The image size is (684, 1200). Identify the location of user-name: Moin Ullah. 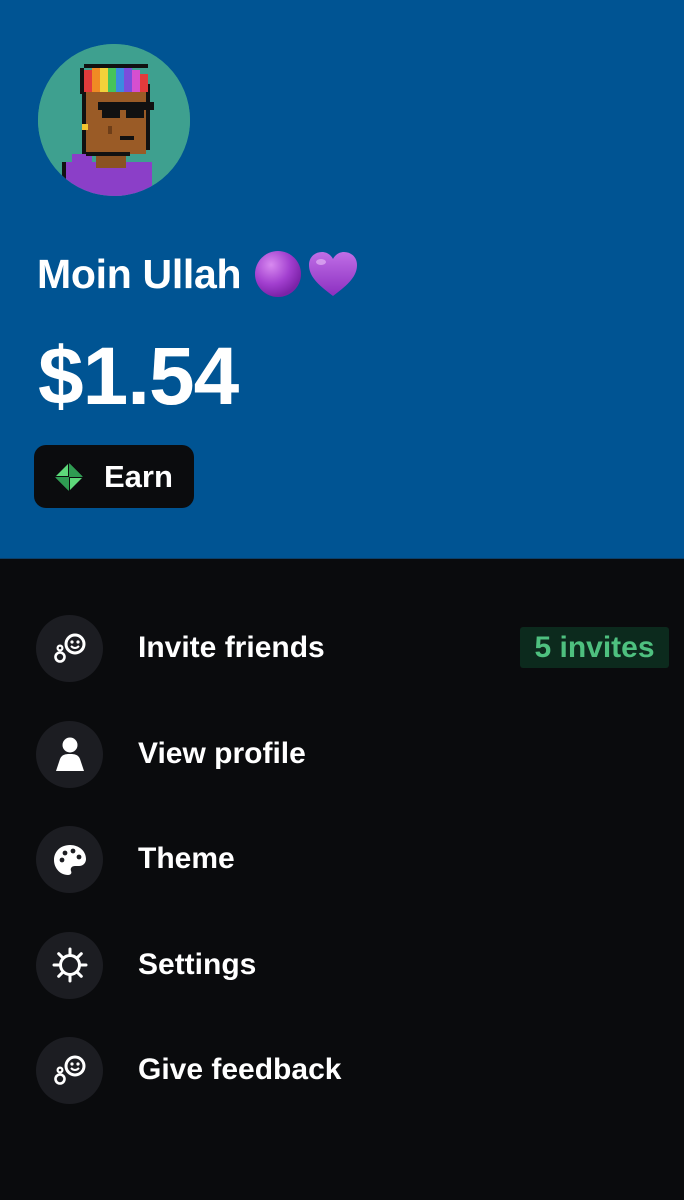
(198, 274).